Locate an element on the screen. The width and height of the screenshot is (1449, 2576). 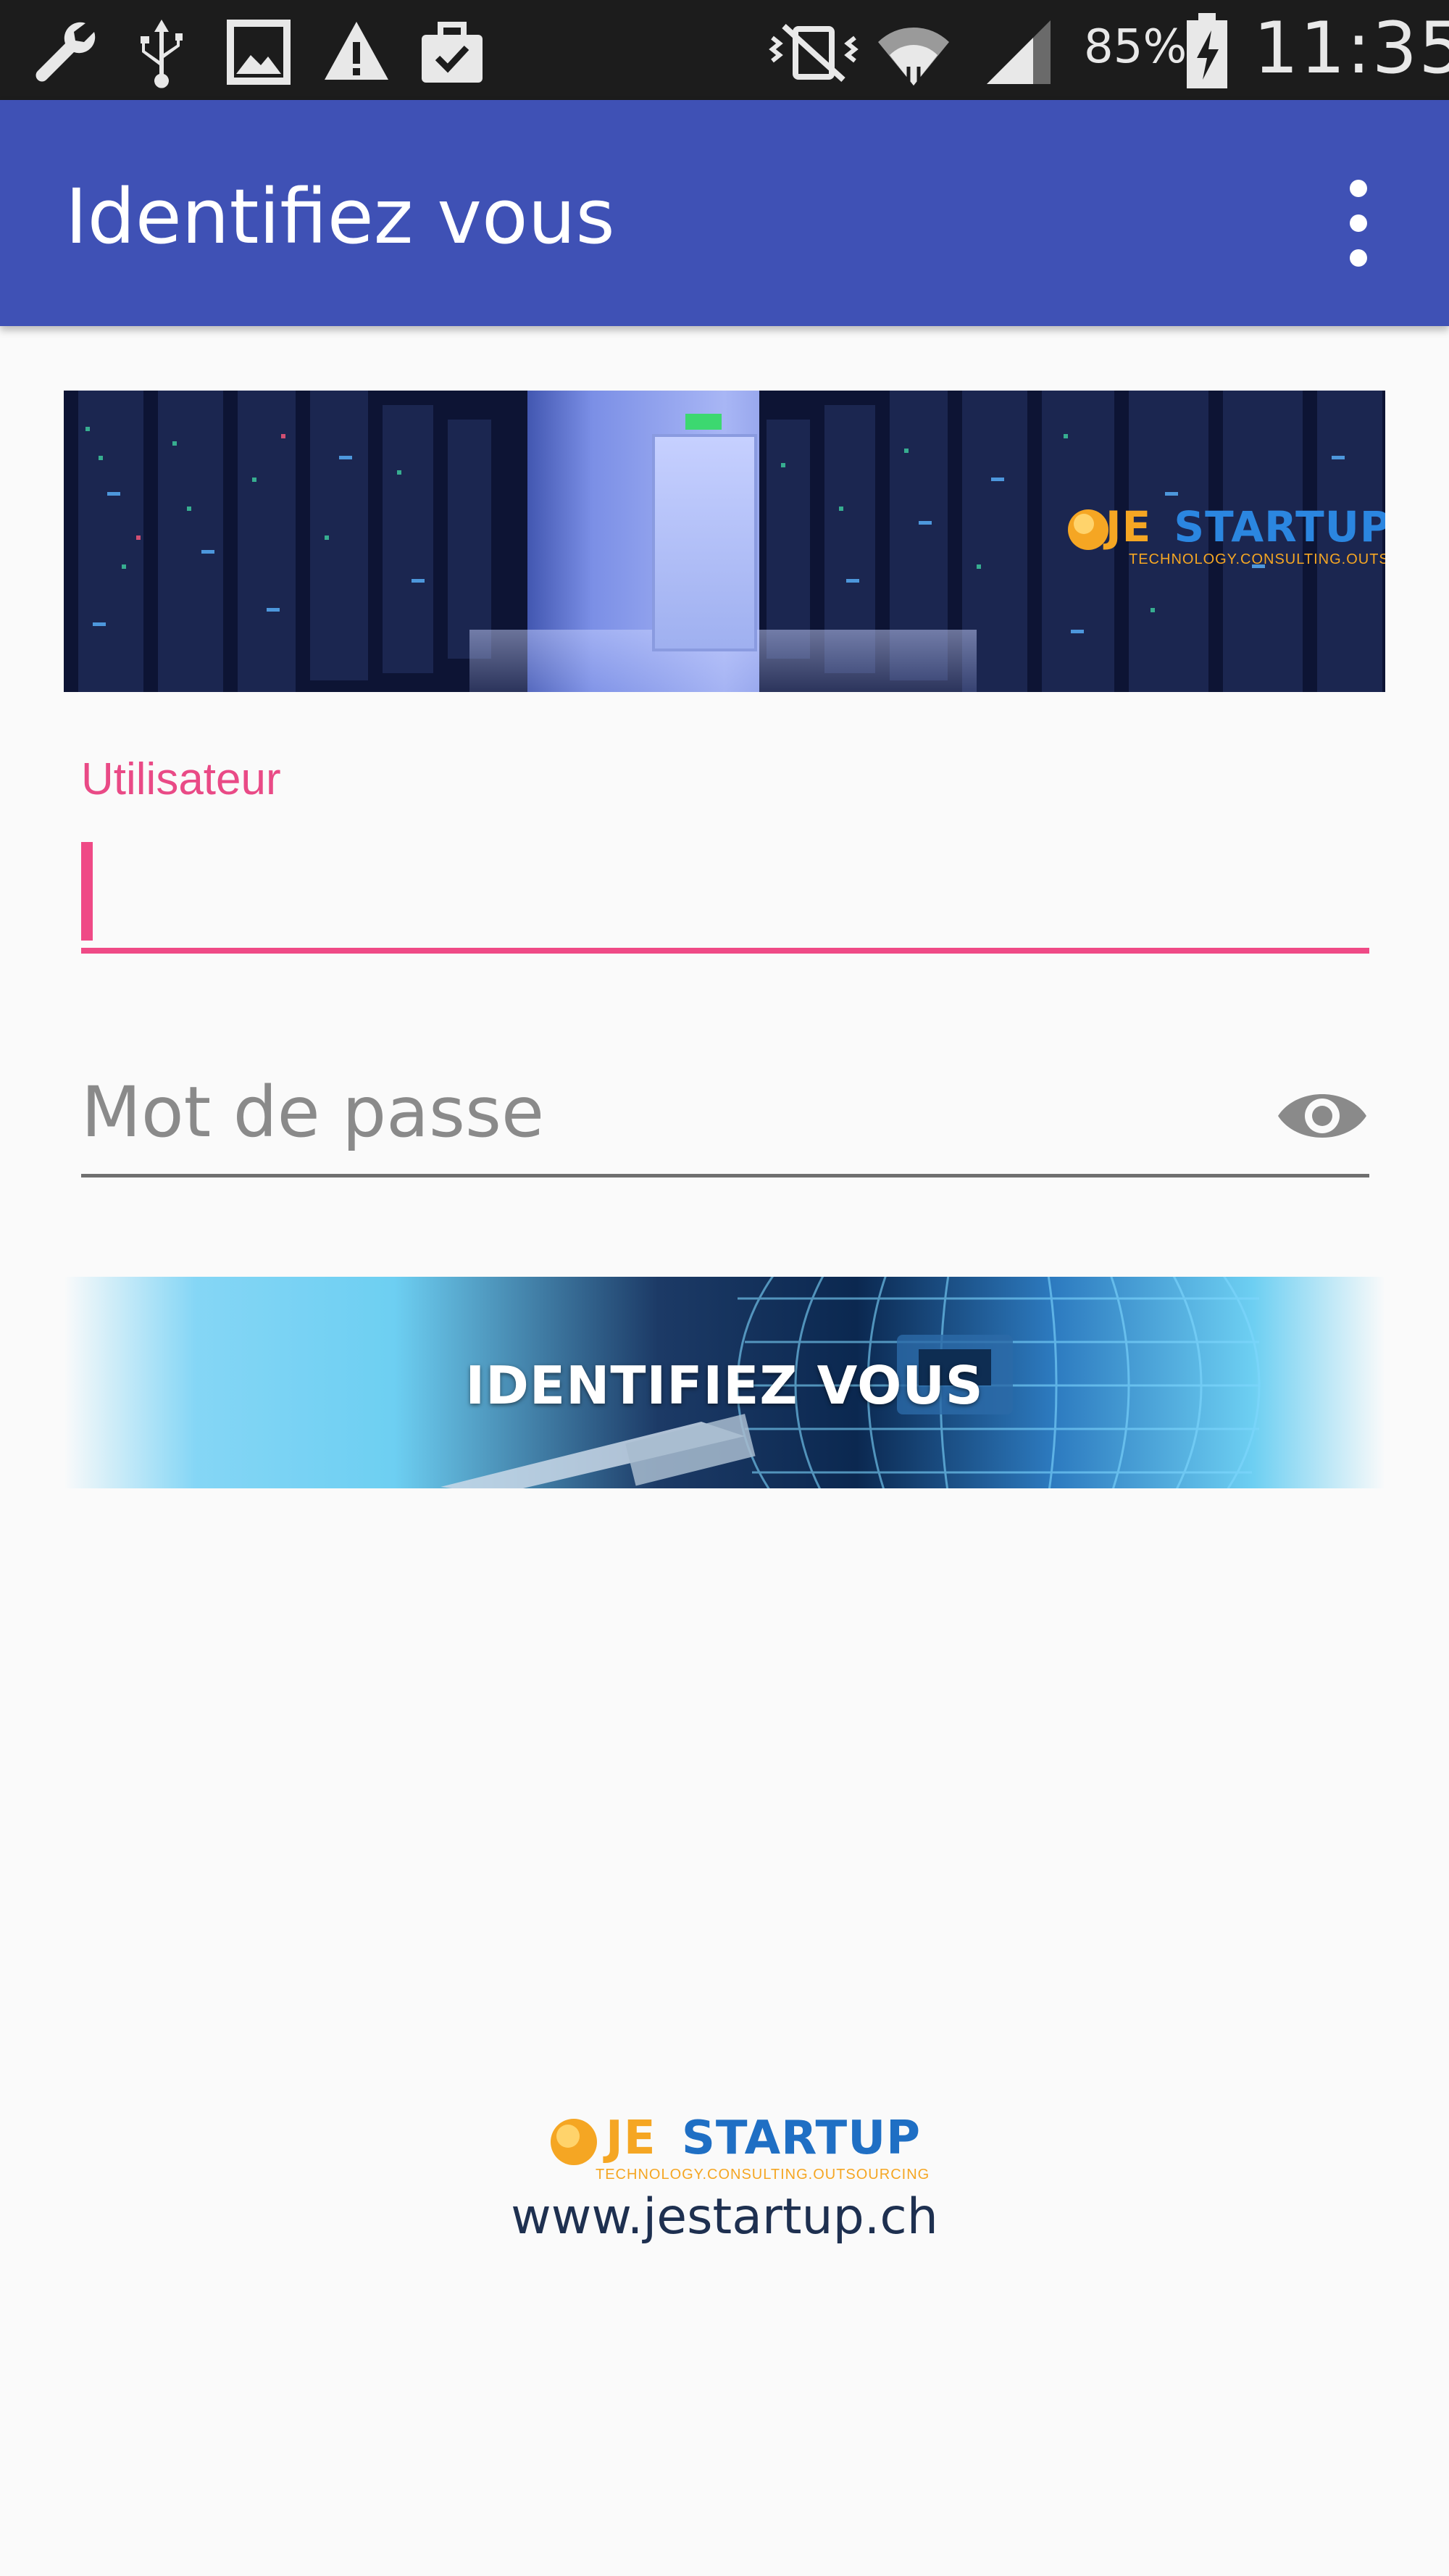
footer-website-link: www.jestartup.ch is located at coordinates (724, 2217).